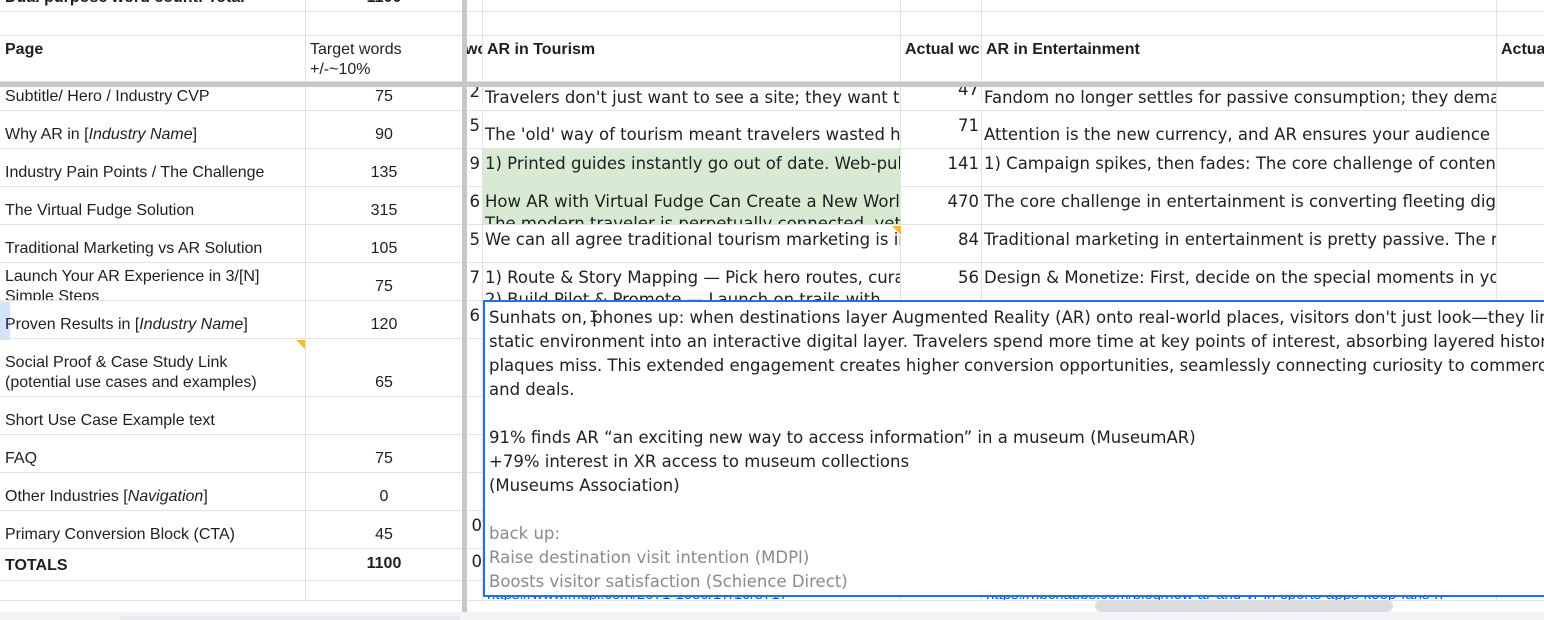  Describe the element at coordinates (941, 243) in the screenshot. I see `cell-actual: 84` at that location.